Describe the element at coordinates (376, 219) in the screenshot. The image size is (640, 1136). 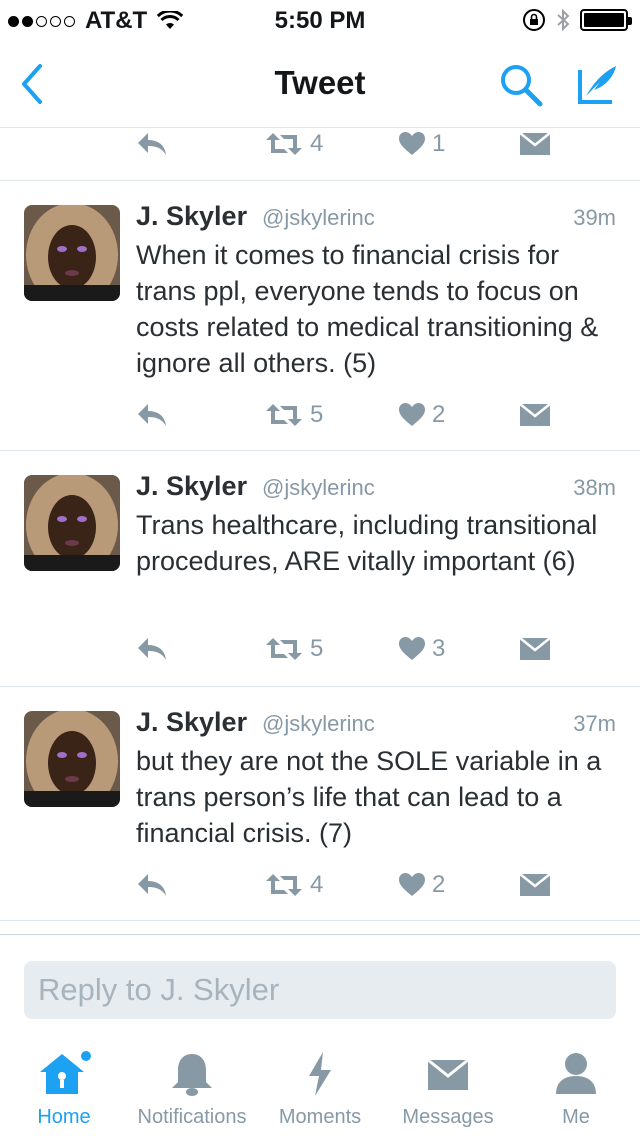
I see `tweet-header: J. Skyler @jskylerinc 39m` at that location.